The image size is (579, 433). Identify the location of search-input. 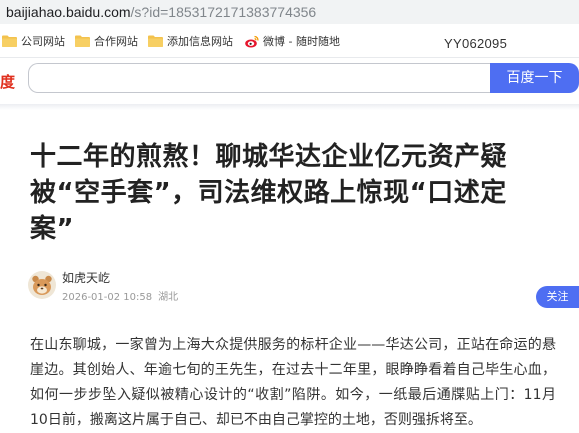
(259, 78).